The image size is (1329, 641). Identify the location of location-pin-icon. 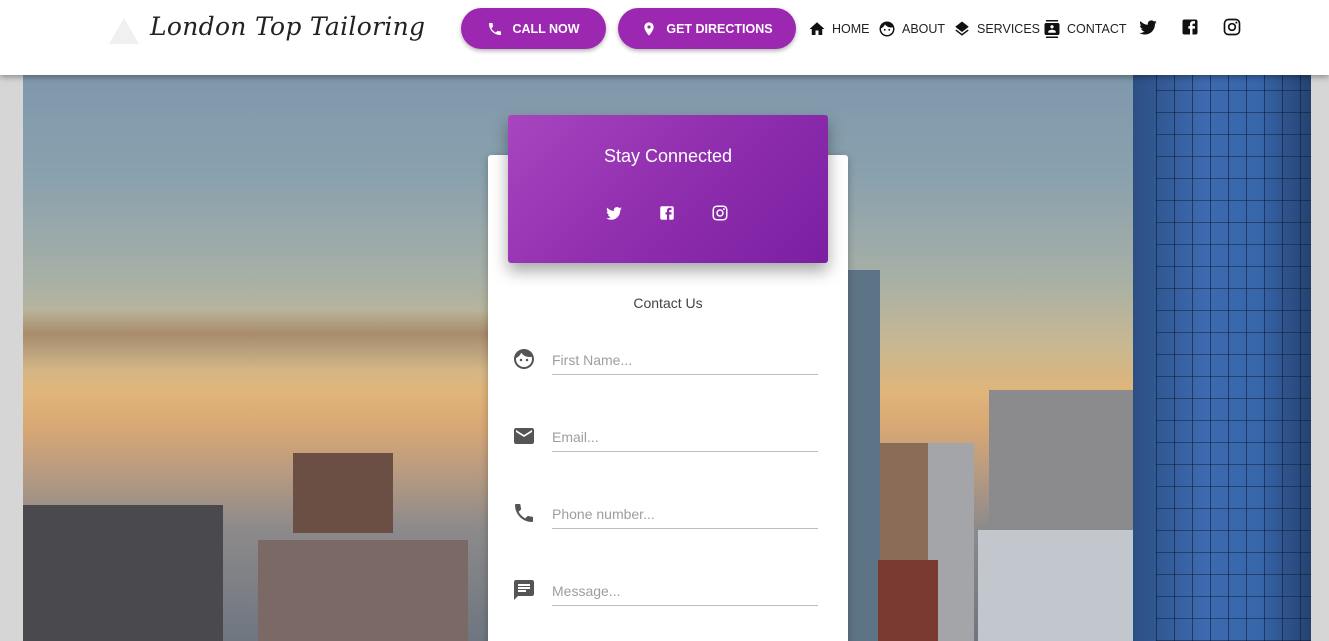
(649, 28).